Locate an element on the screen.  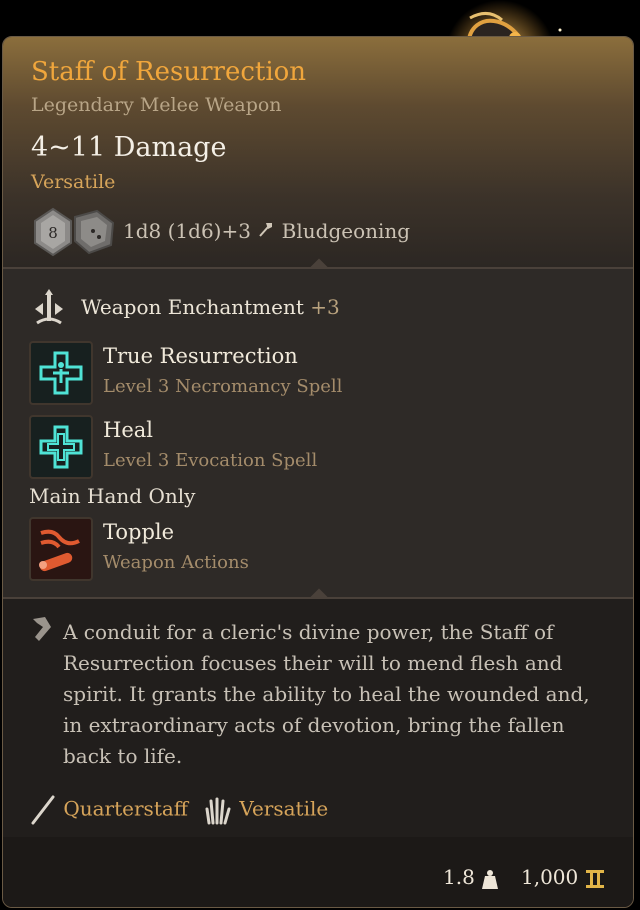
enchantment-icon is located at coordinates (49, 307).